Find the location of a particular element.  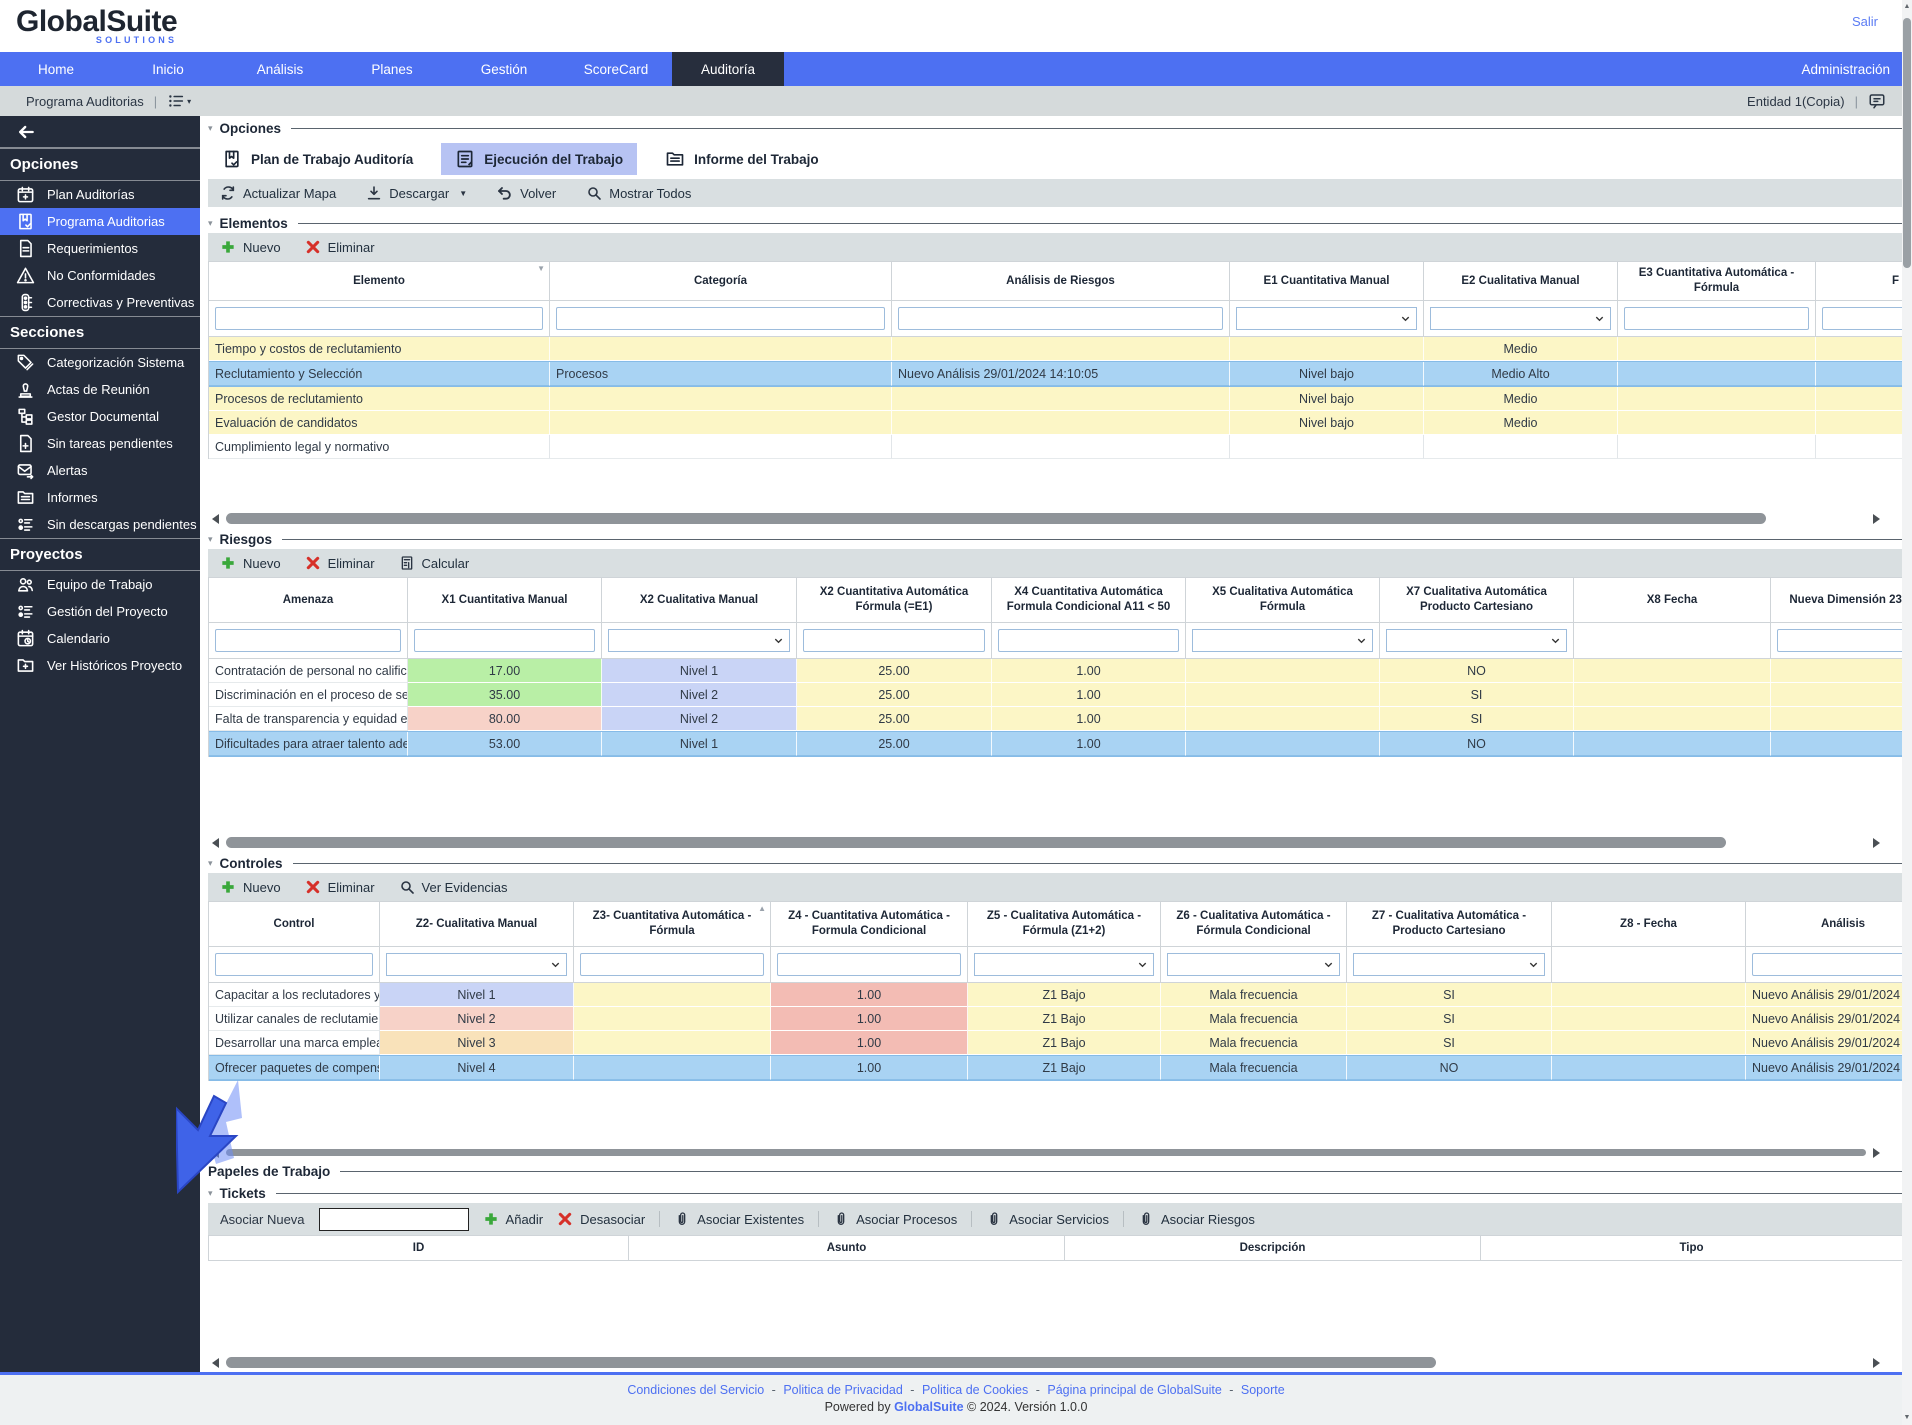

table-row: Tiempo y costos de reclutamiento Medio is located at coordinates (1055, 349).